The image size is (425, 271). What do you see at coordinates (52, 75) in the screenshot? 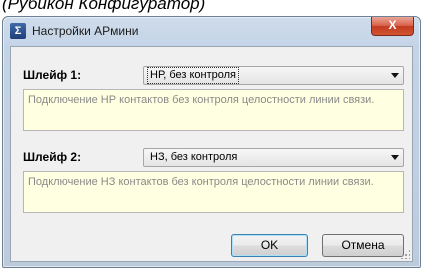
I see `loop1-label: Шлейф 1:` at bounding box center [52, 75].